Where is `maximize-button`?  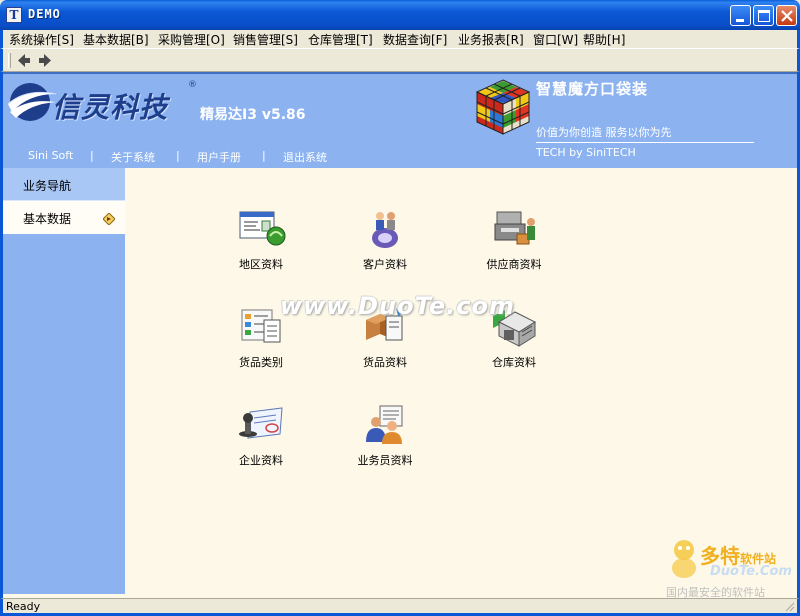
maximize-button is located at coordinates (763, 15).